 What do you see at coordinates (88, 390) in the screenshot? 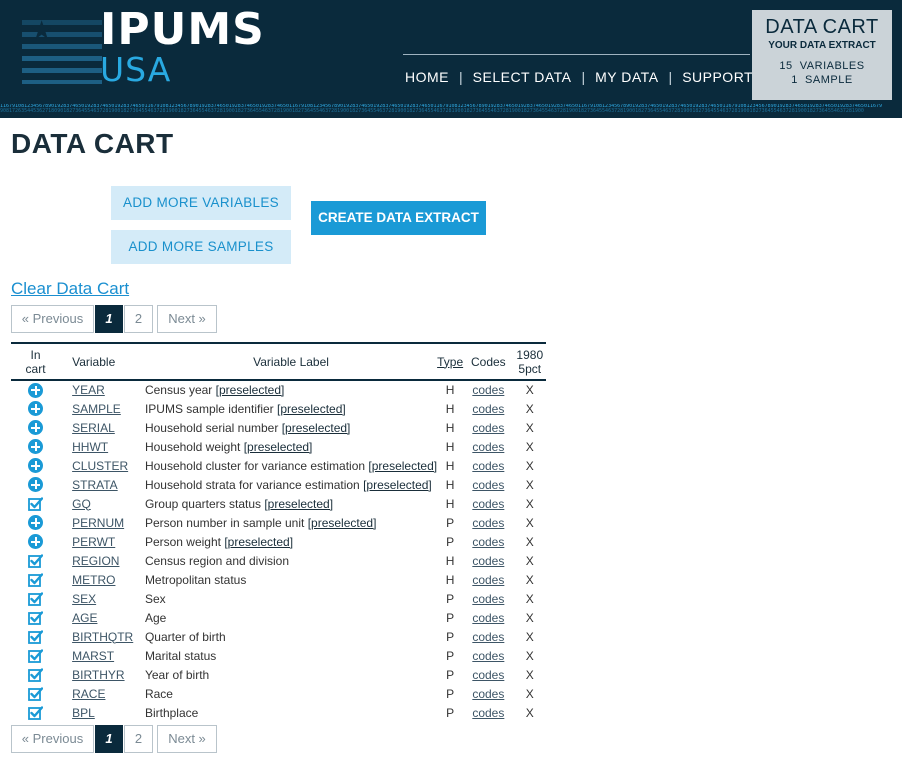
I see `variable-name-link: YEAR` at bounding box center [88, 390].